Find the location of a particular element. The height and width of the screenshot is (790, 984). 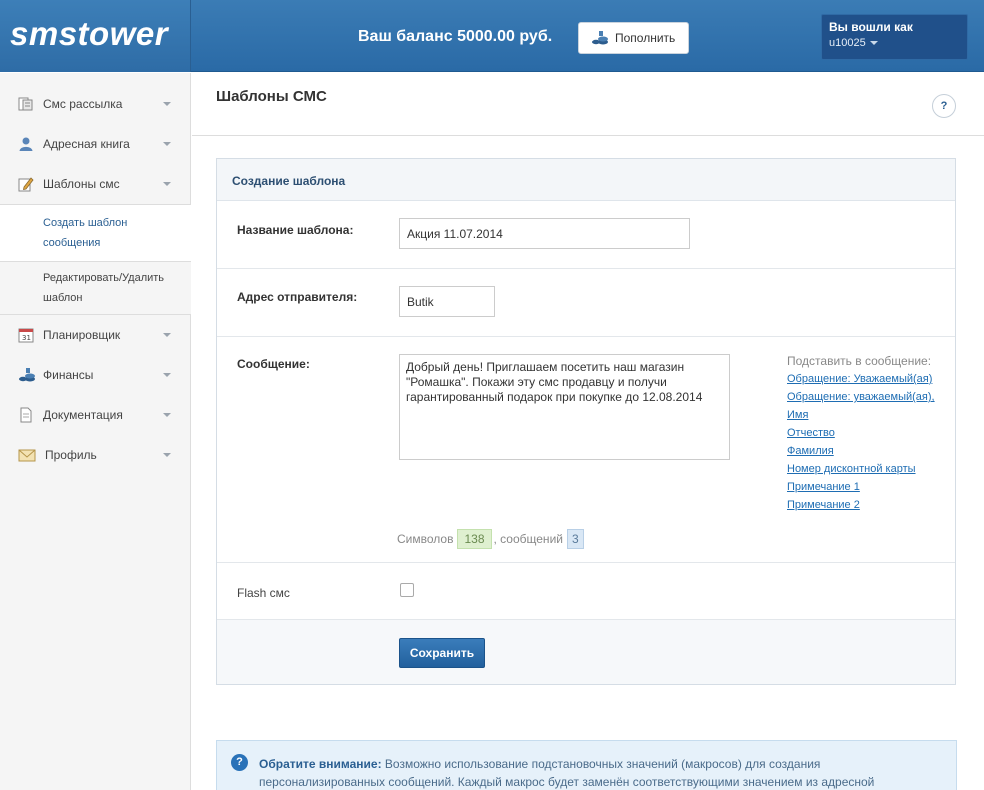

sidebar-item-label: Смс рассылка is located at coordinates (83, 104).